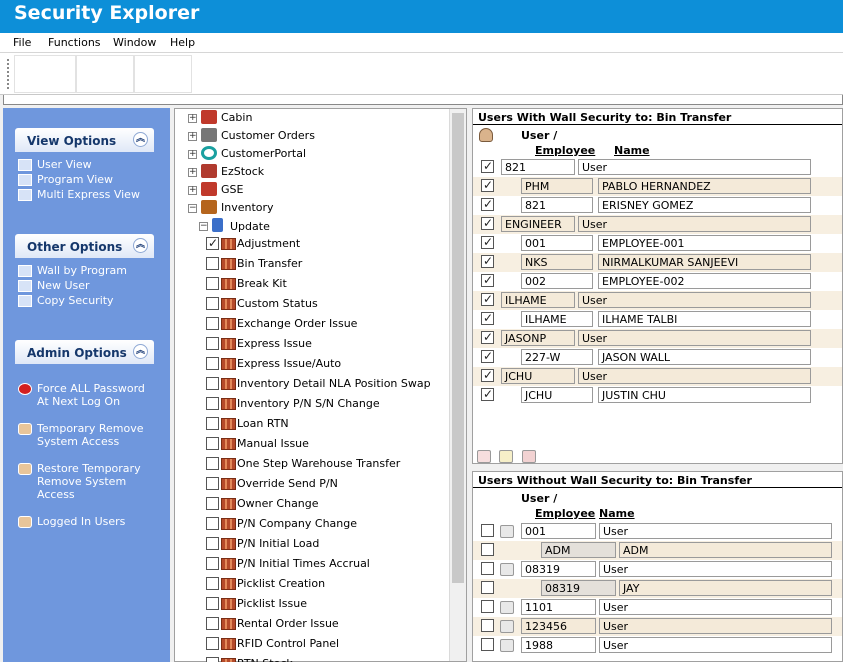  I want to click on remove-icon, so click(484, 456).